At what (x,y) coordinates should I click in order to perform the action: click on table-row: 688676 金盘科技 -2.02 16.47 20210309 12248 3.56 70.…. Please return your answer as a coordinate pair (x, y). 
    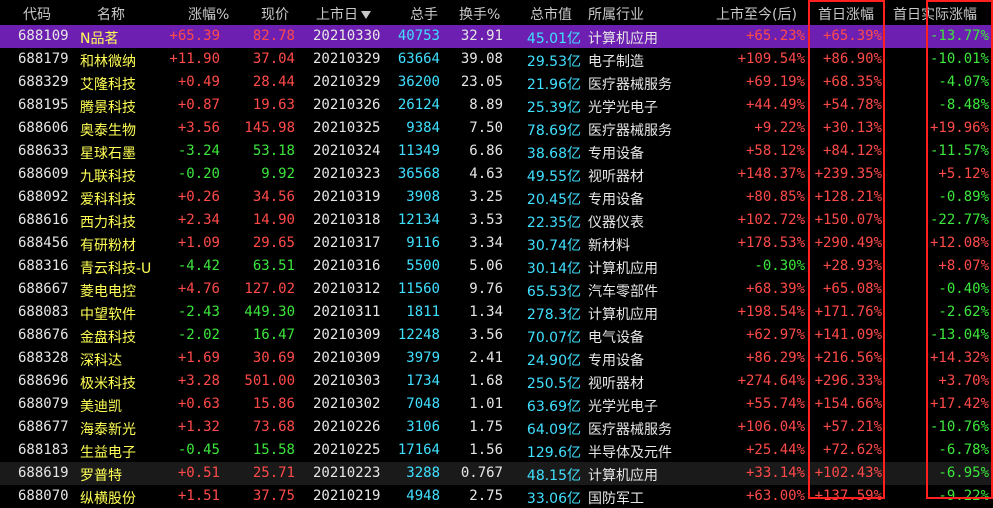
    Looking at the image, I should click on (496, 335).